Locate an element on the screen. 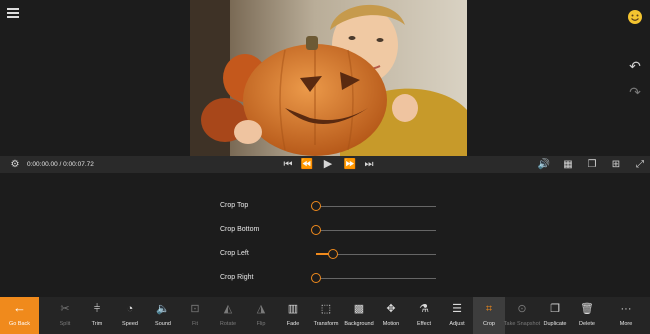 This screenshot has height=334, width=650. expand-icon: ⤢ is located at coordinates (640, 164).